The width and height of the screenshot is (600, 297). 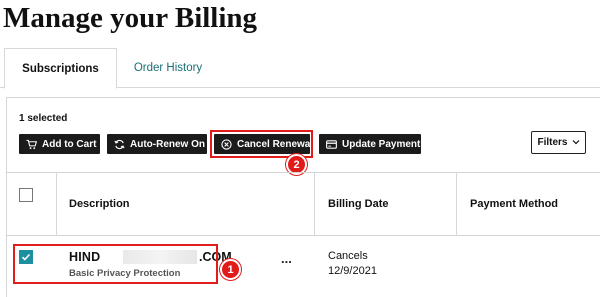 What do you see at coordinates (331, 144) in the screenshot?
I see `credit-card-icon` at bounding box center [331, 144].